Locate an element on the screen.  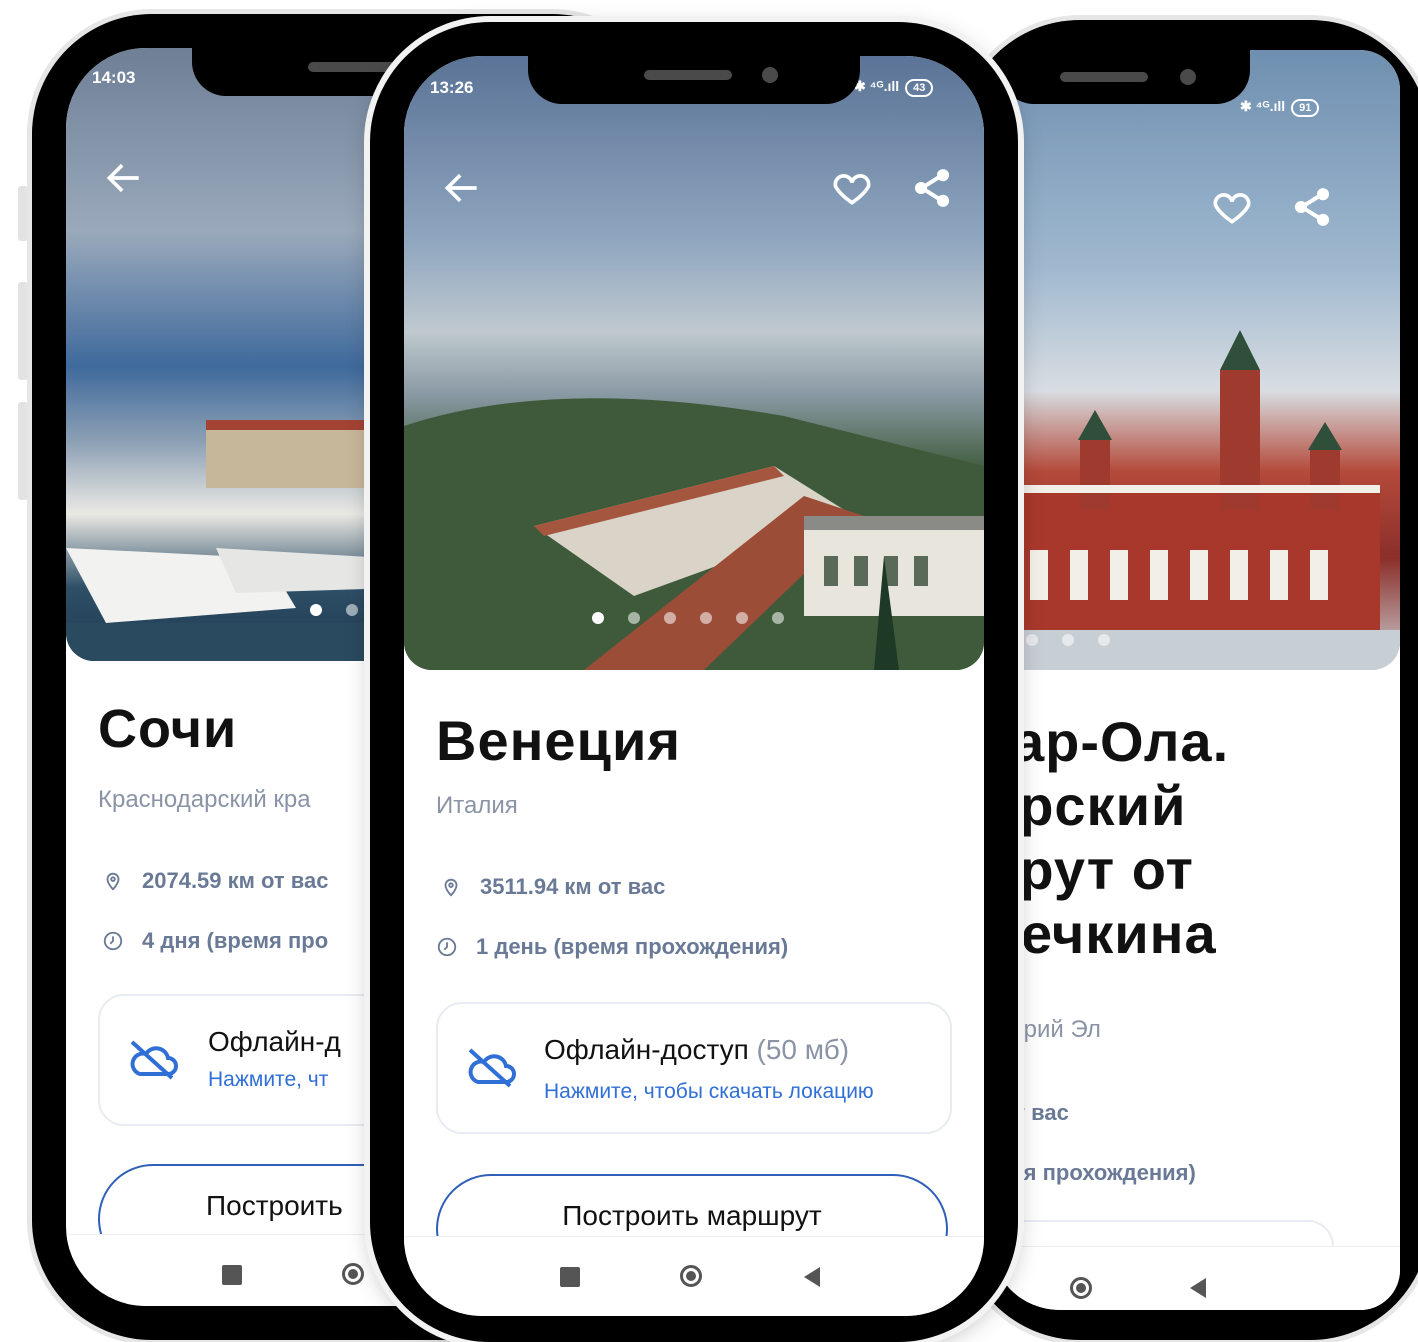
distance-text: 2074.59 км от вас is located at coordinates (235, 880).